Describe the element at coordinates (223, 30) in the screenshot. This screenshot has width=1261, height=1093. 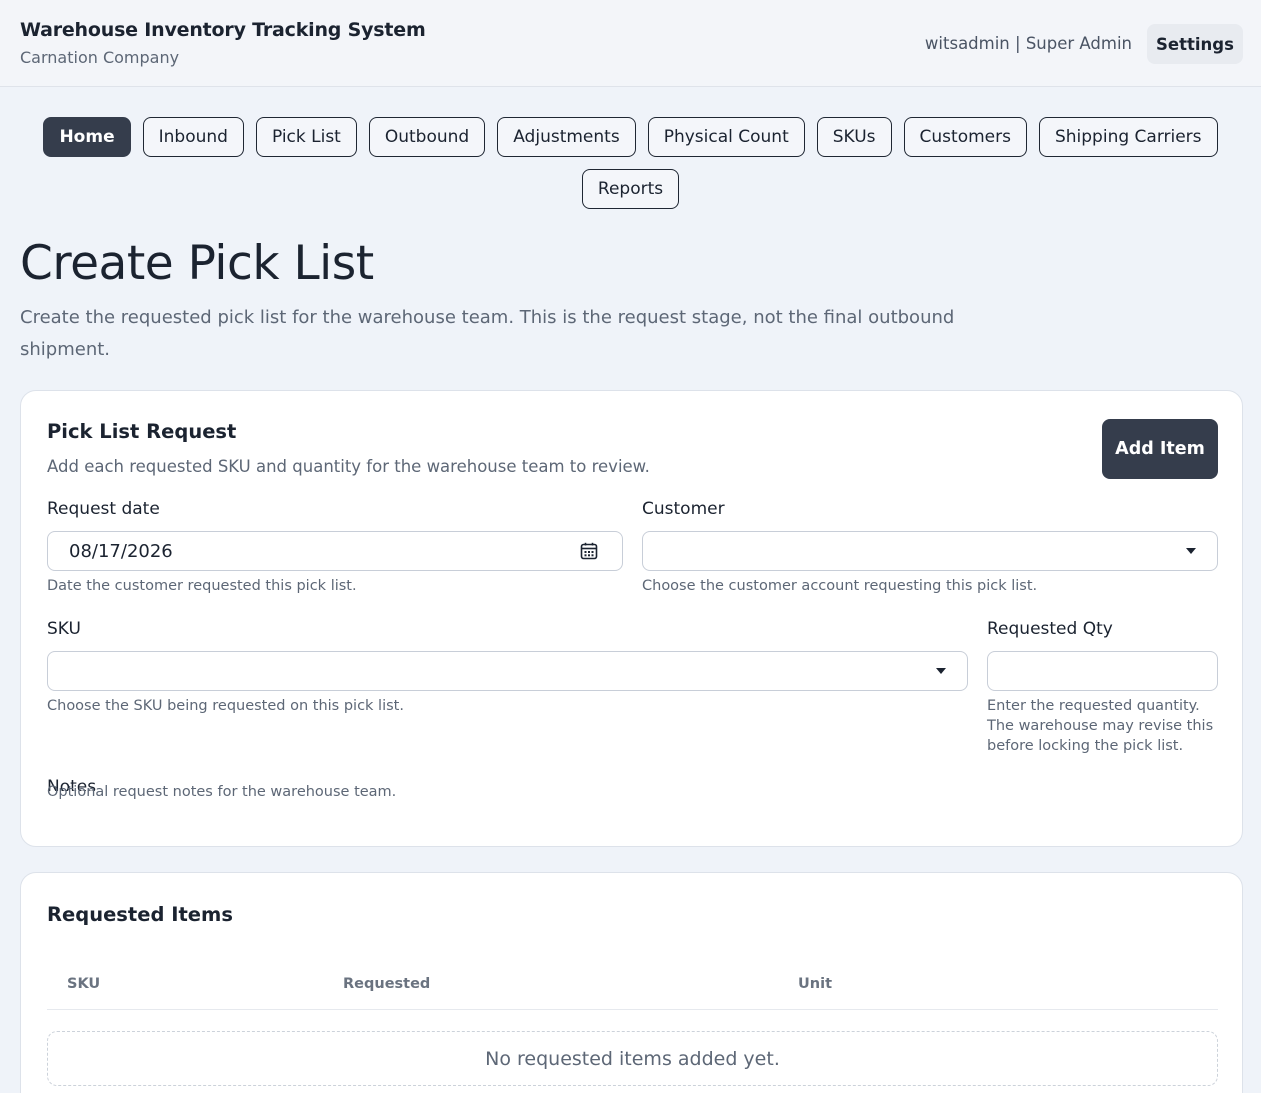
I see `app-title: Warehouse Inventory Tracking System` at that location.